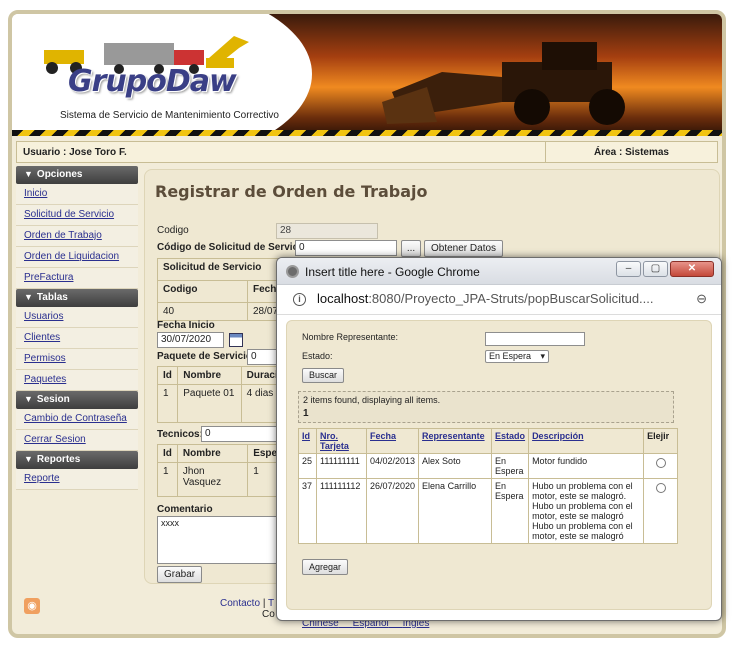  Describe the element at coordinates (299, 299) in the screenshot. I see `info-icon: i` at that location.